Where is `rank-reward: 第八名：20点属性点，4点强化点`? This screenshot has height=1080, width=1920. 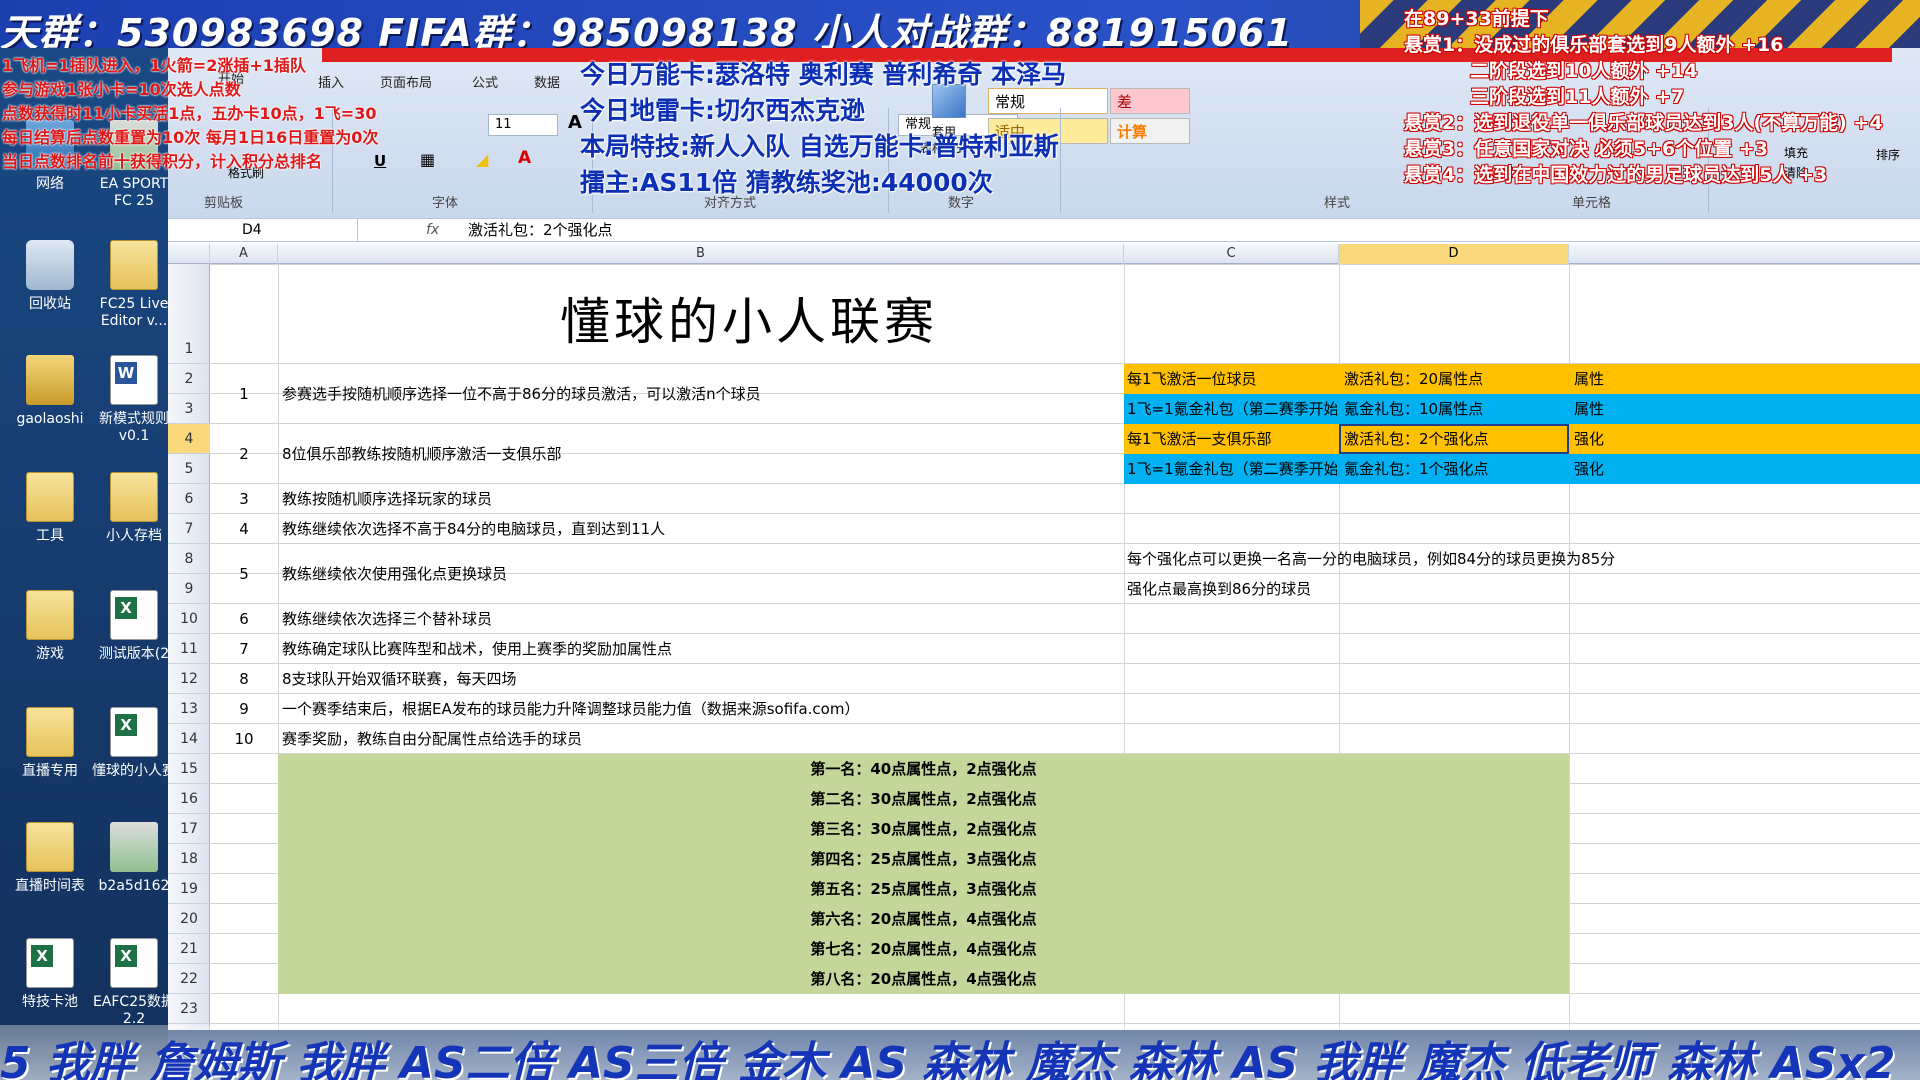 rank-reward: 第八名：20点属性点，4点强化点 is located at coordinates (923, 979).